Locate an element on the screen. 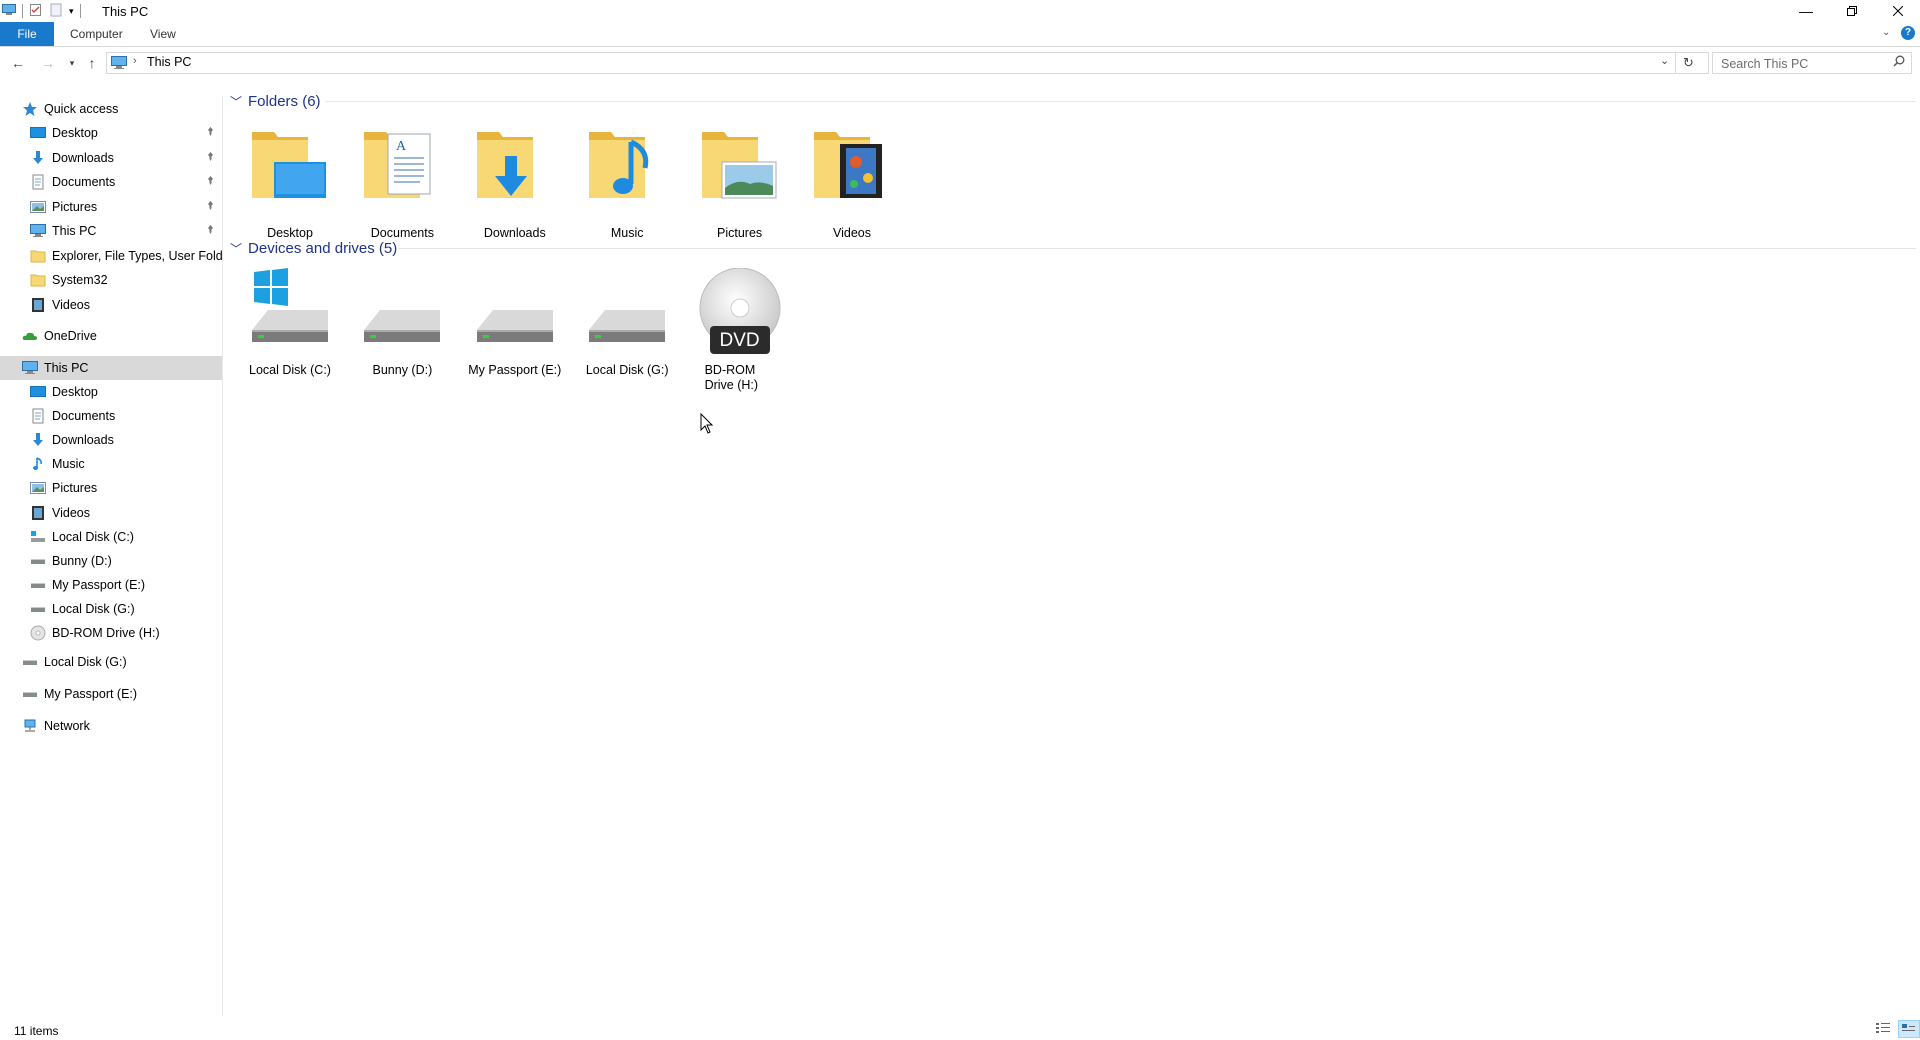  details-view-button is located at coordinates (1885, 1029).